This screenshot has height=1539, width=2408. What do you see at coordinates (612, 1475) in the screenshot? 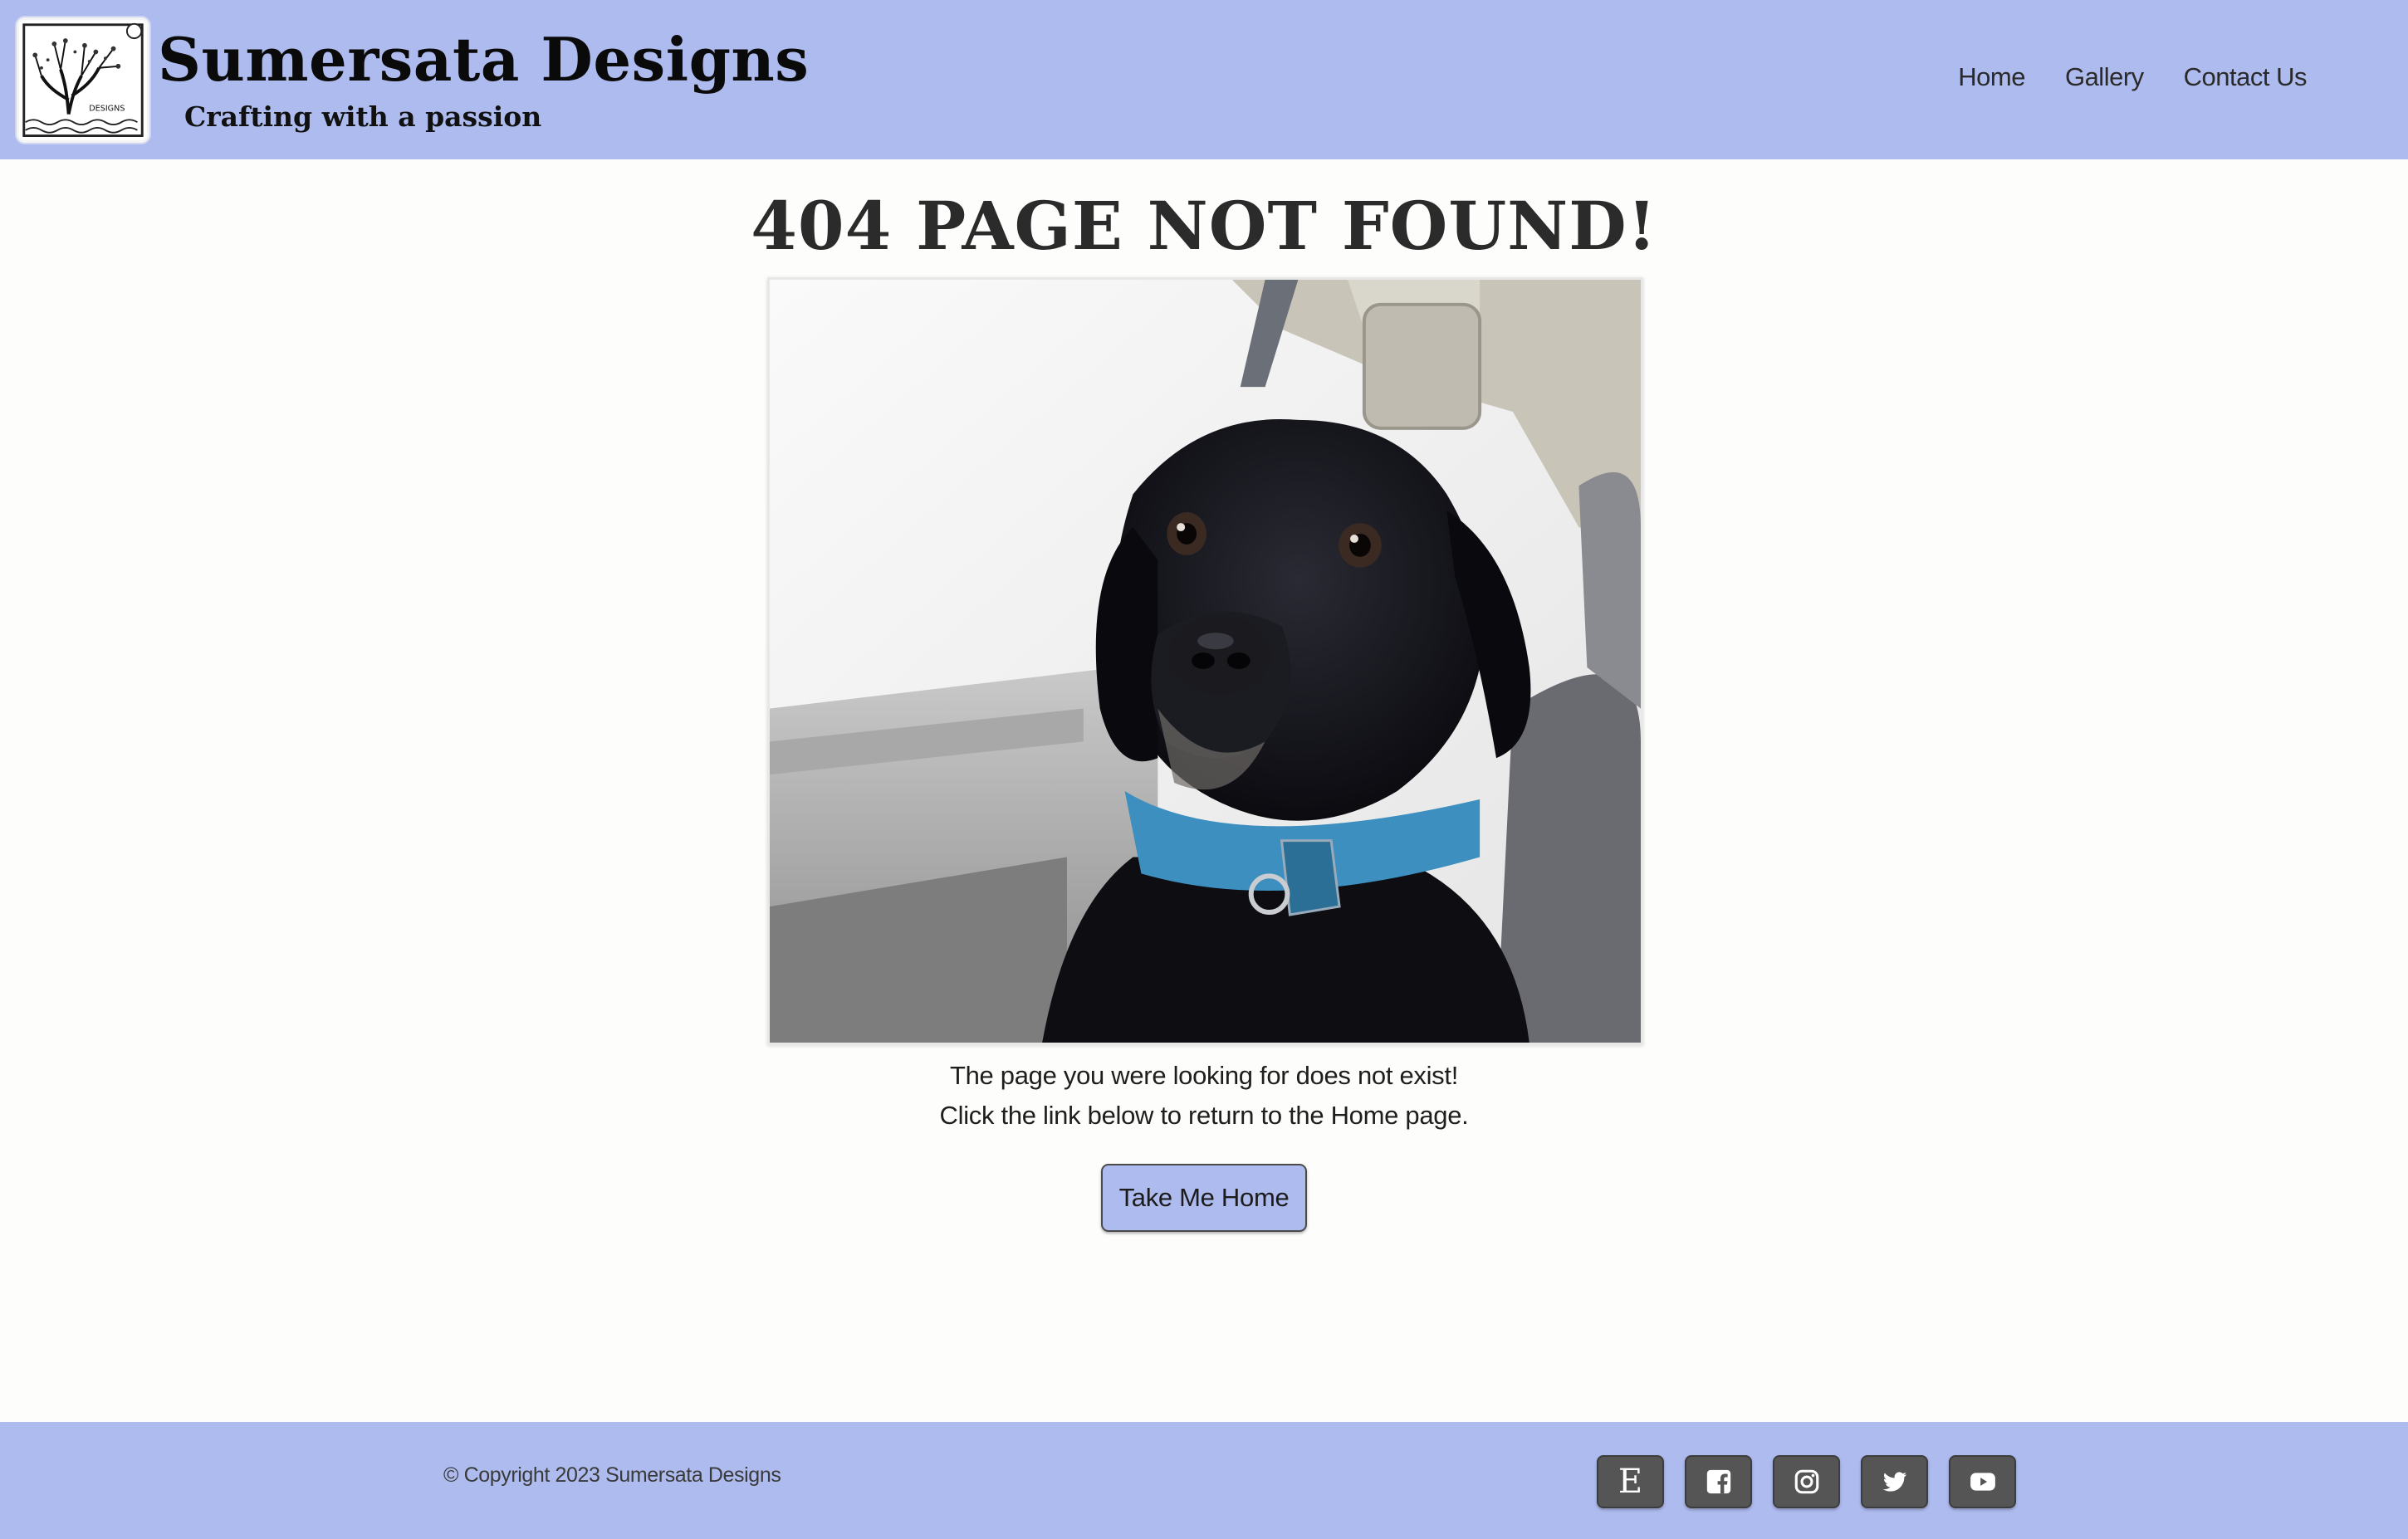
I see `copyright-text: © Copyright 2023 Sumersata Designs` at bounding box center [612, 1475].